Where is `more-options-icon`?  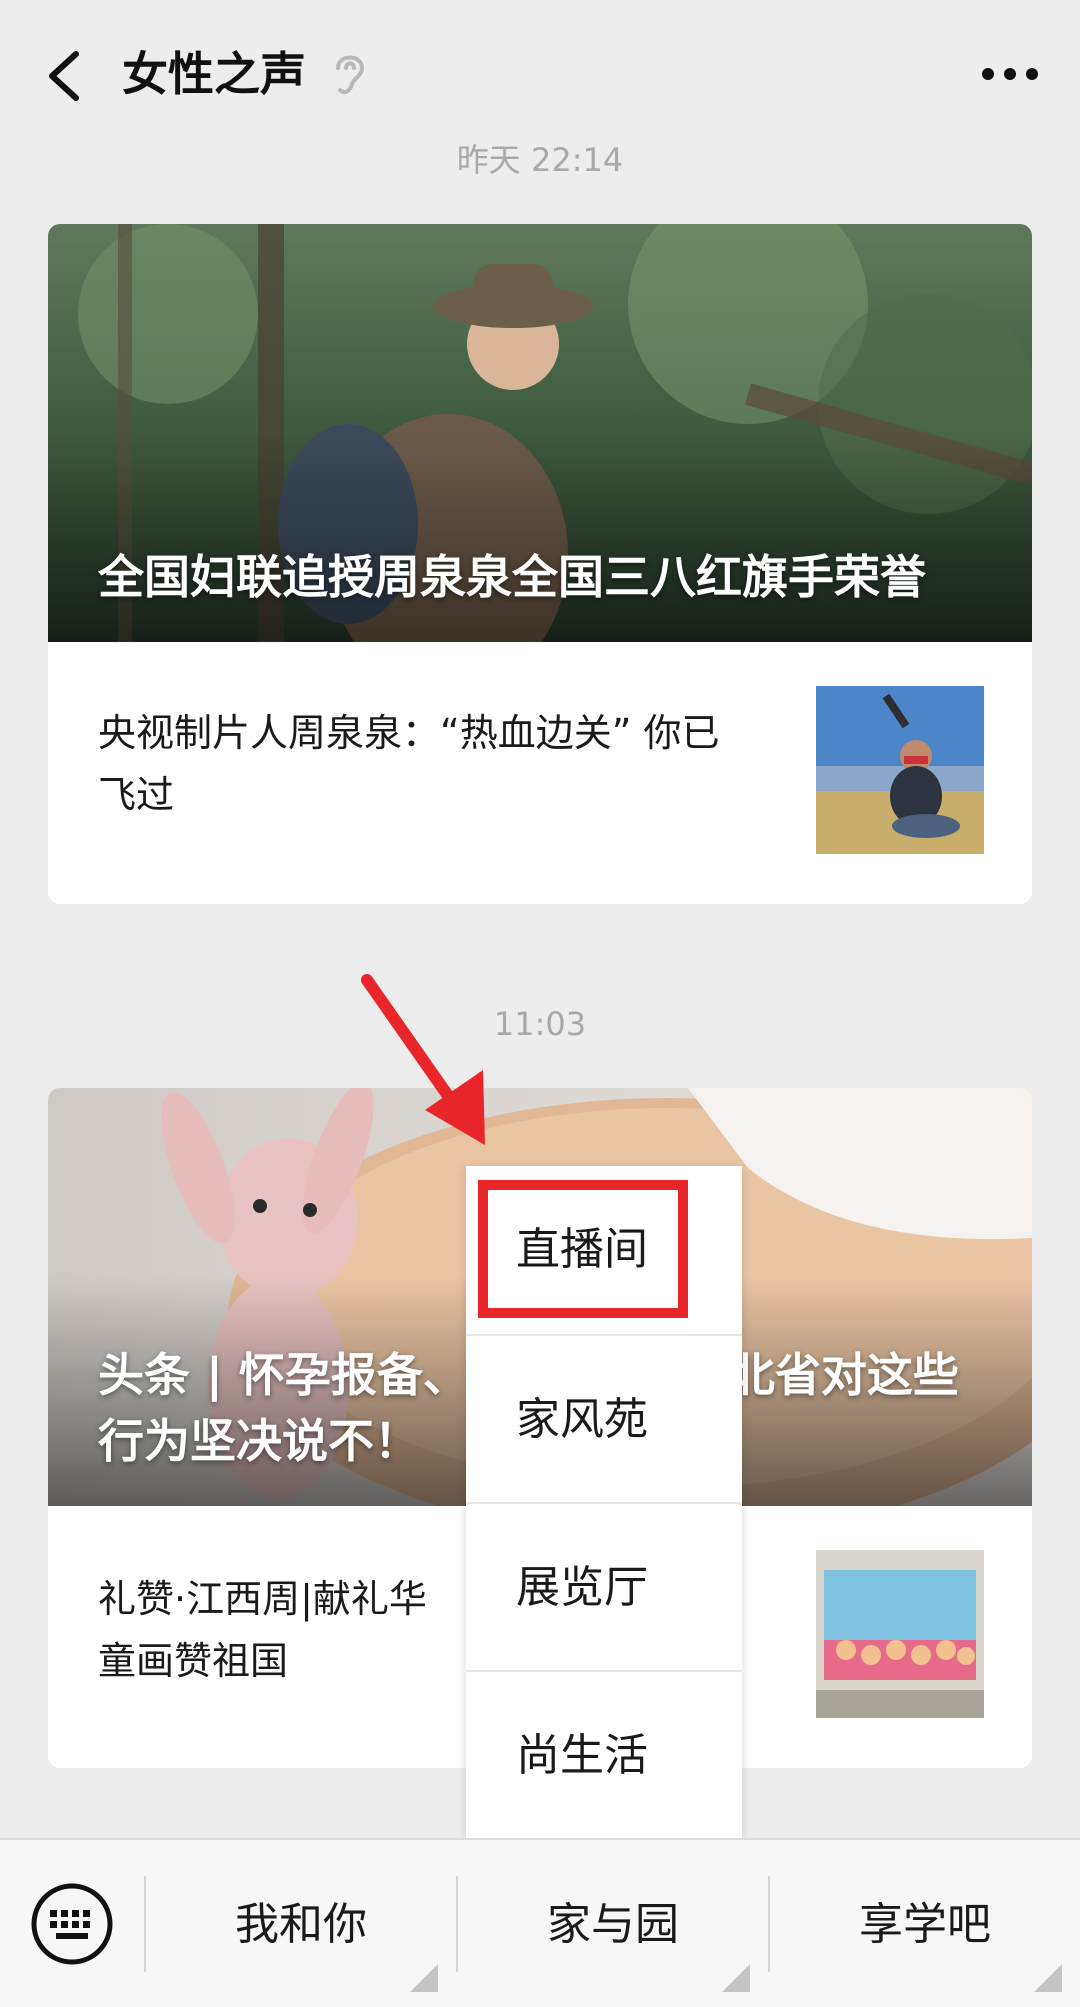
more-options-icon is located at coordinates (1010, 74).